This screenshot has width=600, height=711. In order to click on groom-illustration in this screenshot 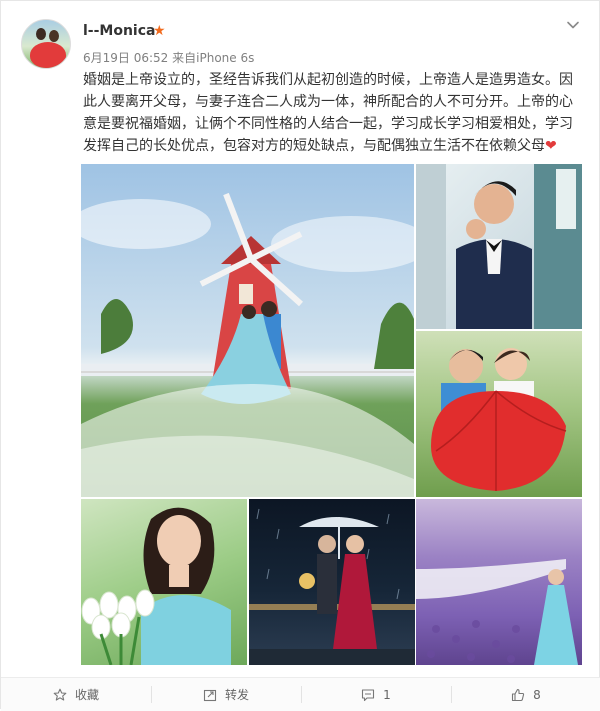, I will do `click(499, 246)`.